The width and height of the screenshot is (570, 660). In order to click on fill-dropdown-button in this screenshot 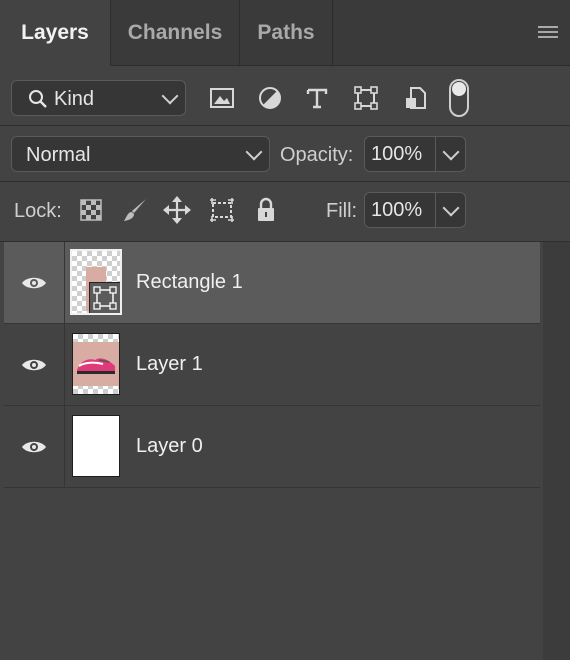, I will do `click(451, 210)`.